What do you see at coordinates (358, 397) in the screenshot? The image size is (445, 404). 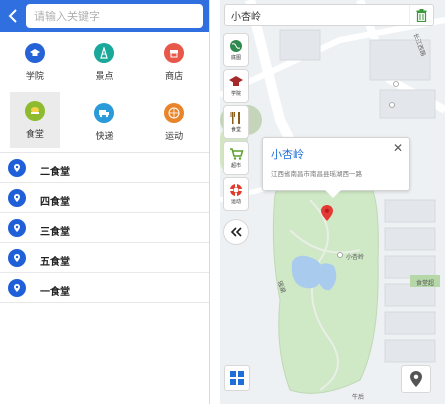 I see `bottom-label: 牛后` at bounding box center [358, 397].